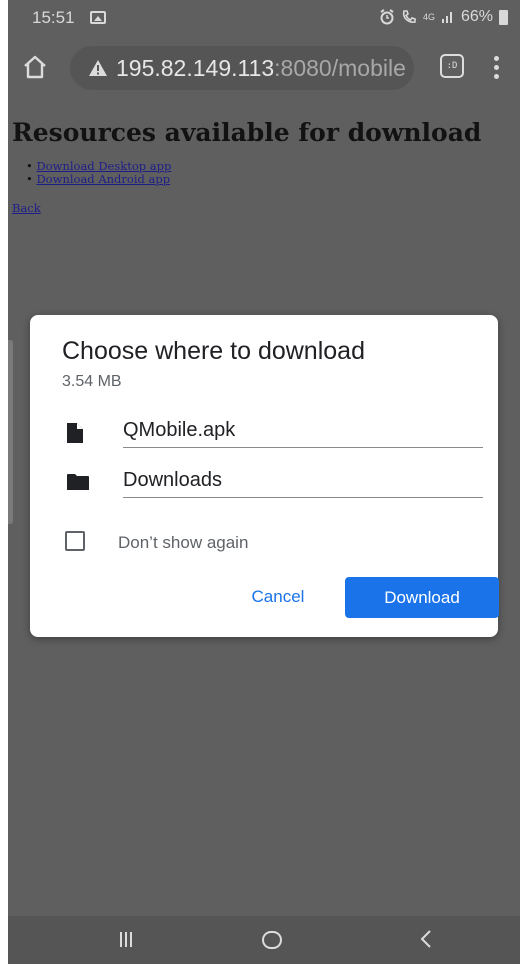  I want to click on system-nav-bar, so click(264, 940).